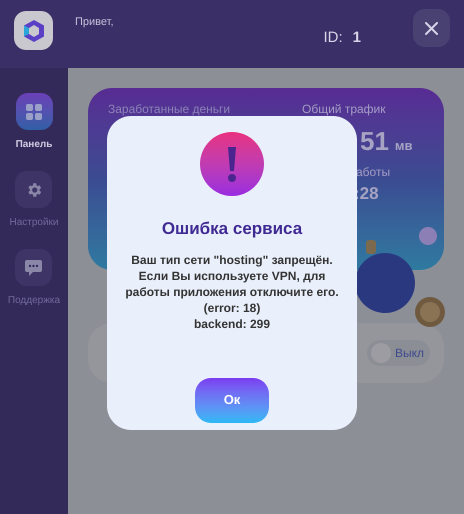  Describe the element at coordinates (34, 200) in the screenshot. I see `sidebar-item: Настройки` at that location.